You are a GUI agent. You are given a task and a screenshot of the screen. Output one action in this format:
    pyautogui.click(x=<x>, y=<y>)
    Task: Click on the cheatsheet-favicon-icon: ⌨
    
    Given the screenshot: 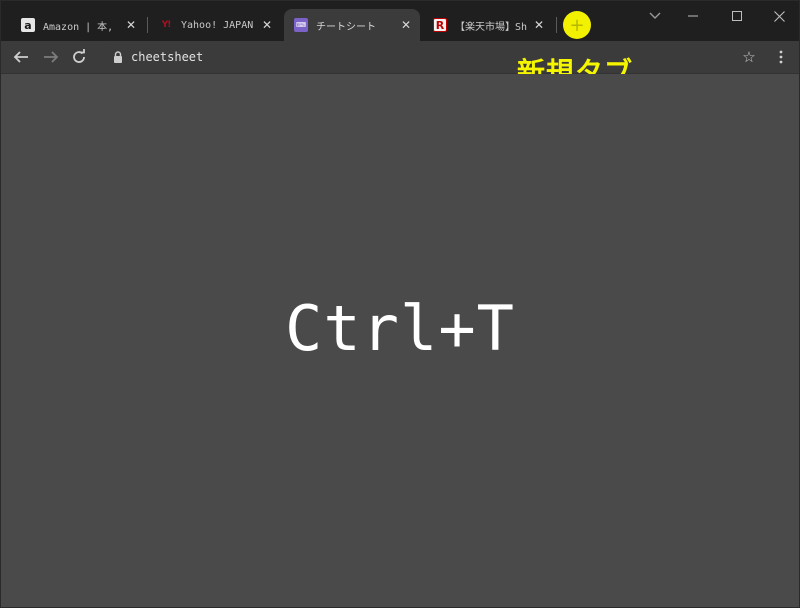 What is the action you would take?
    pyautogui.click(x=301, y=25)
    